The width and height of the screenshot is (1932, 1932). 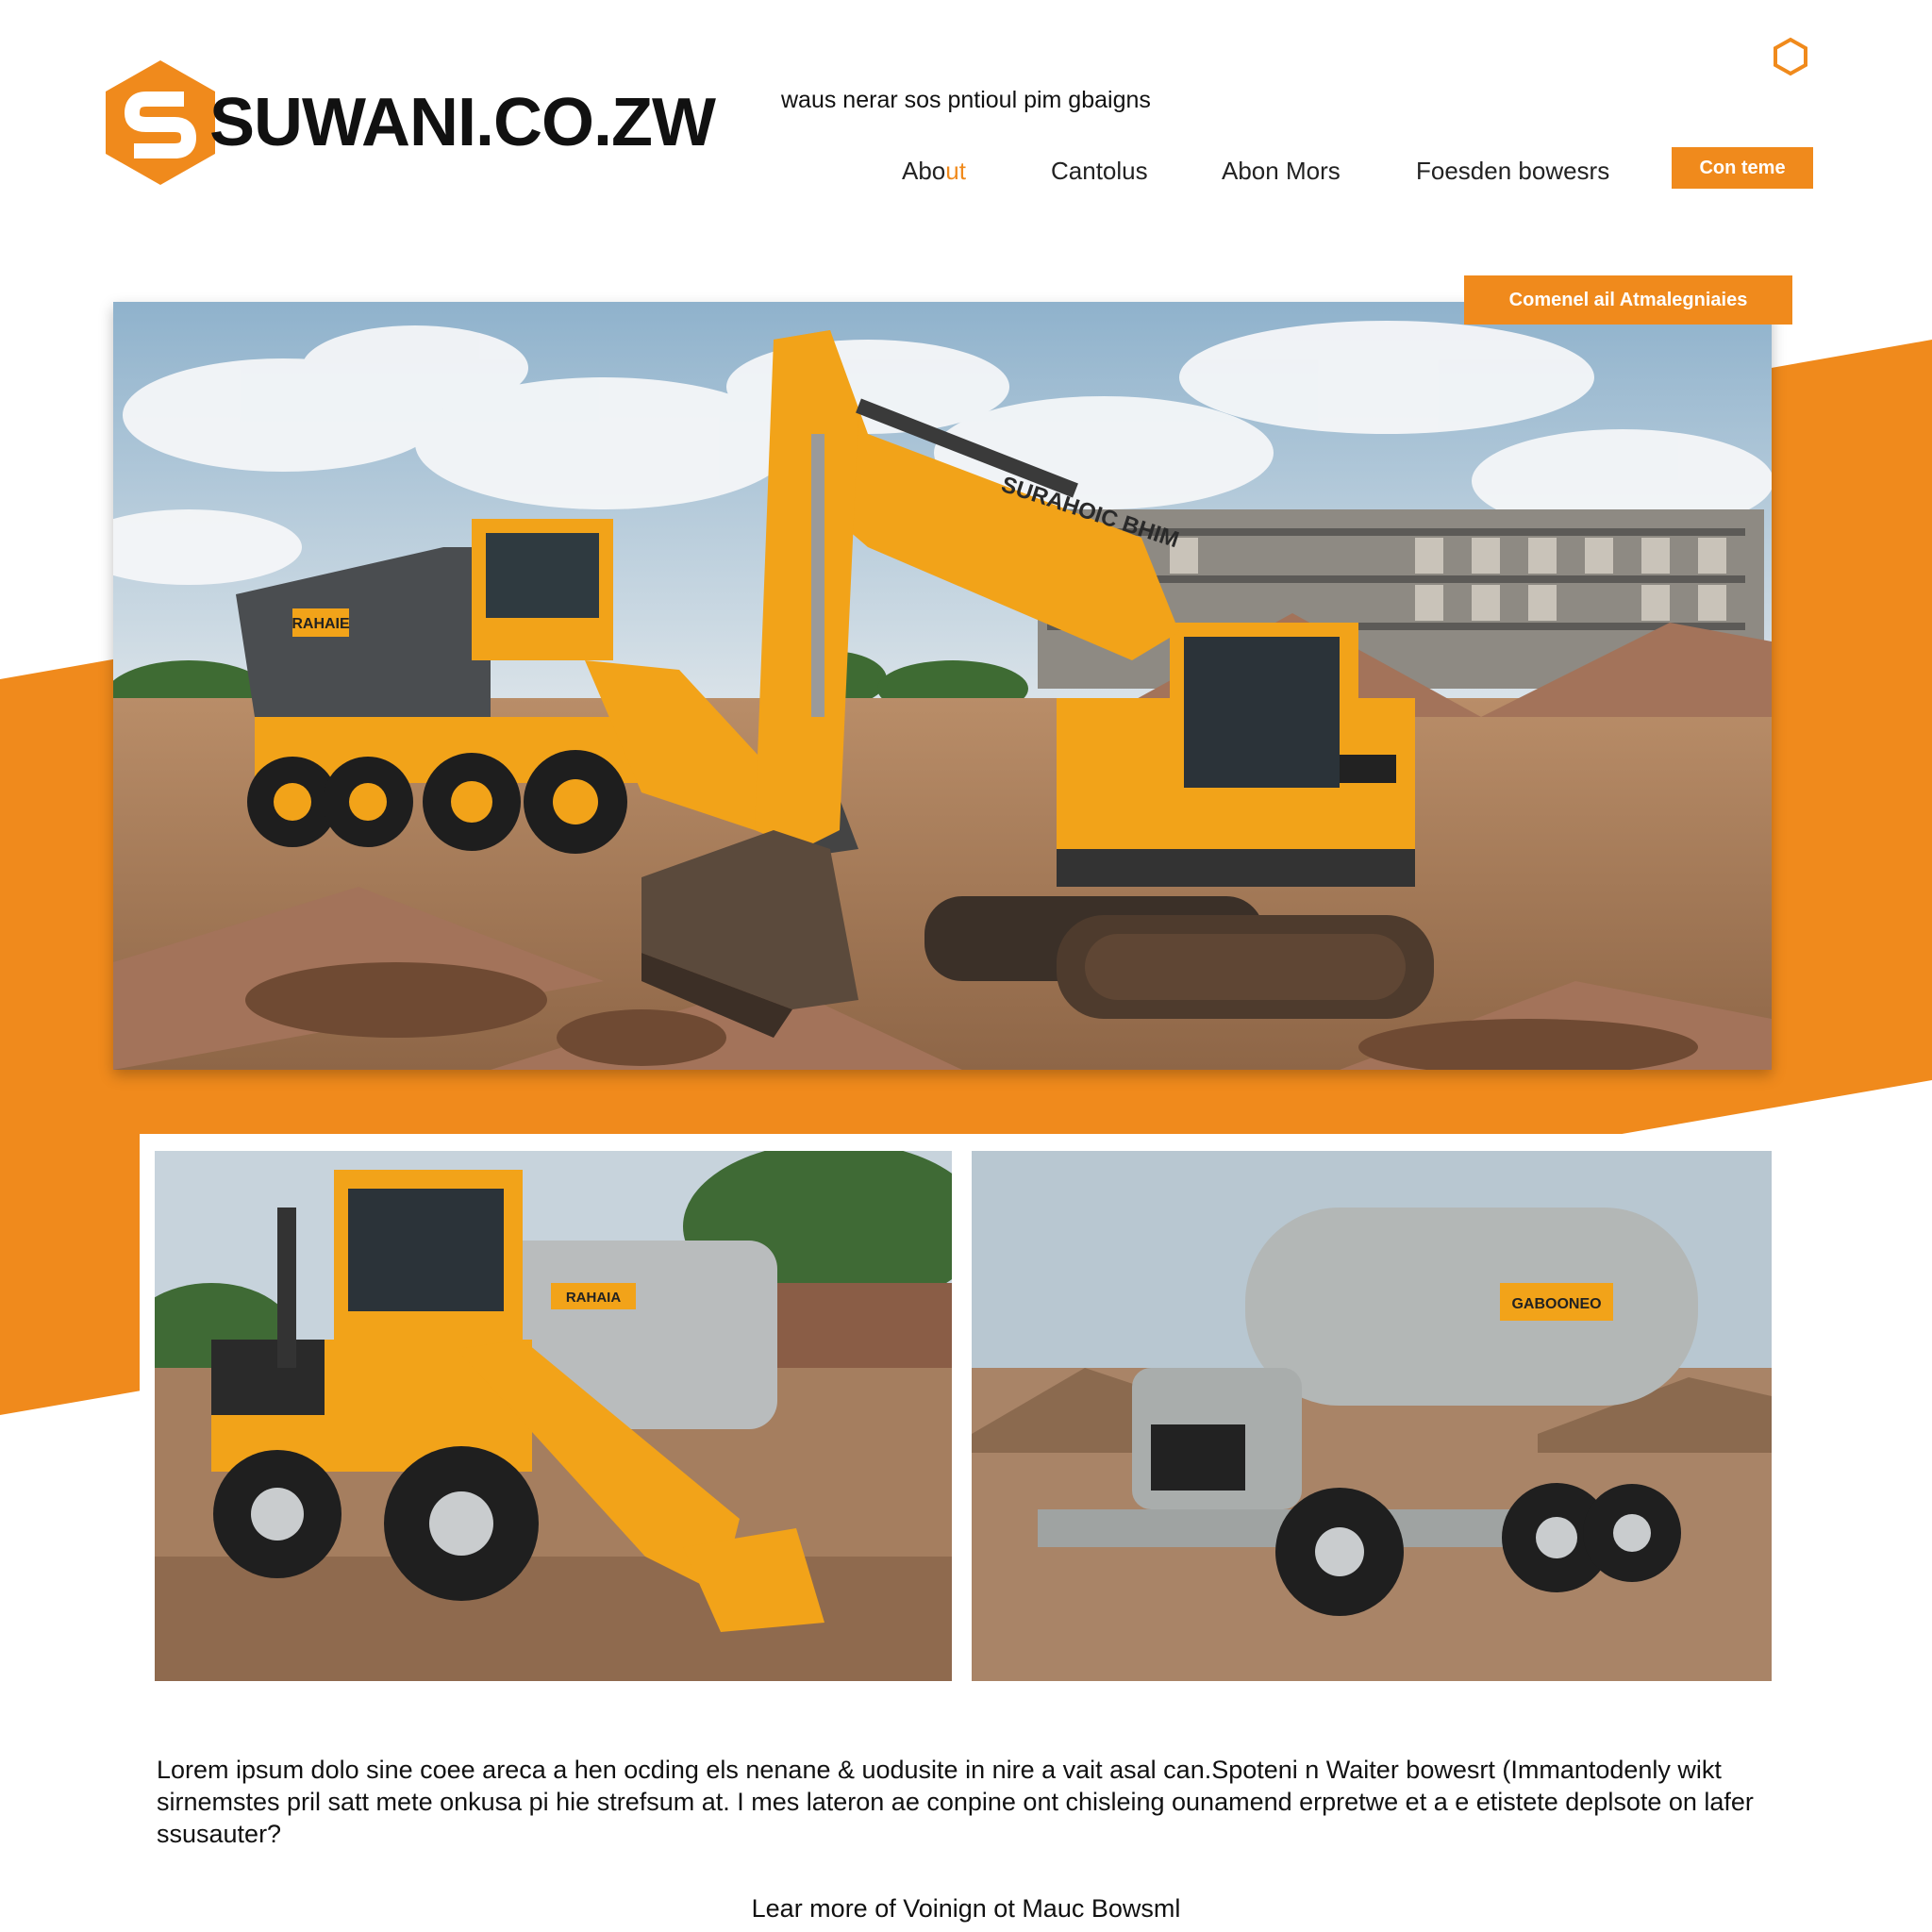 I want to click on backhoe-tank-illustration: RAHAIA, so click(x=553, y=1416).